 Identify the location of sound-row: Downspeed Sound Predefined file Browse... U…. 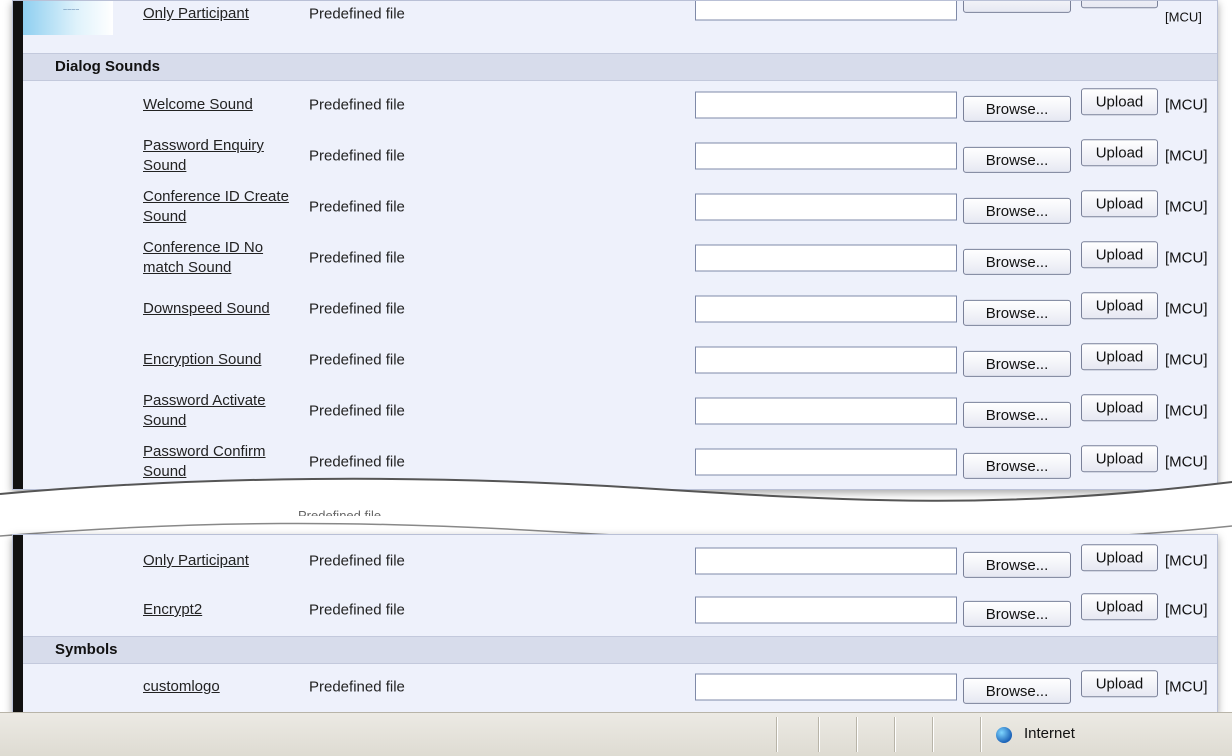
(620, 309).